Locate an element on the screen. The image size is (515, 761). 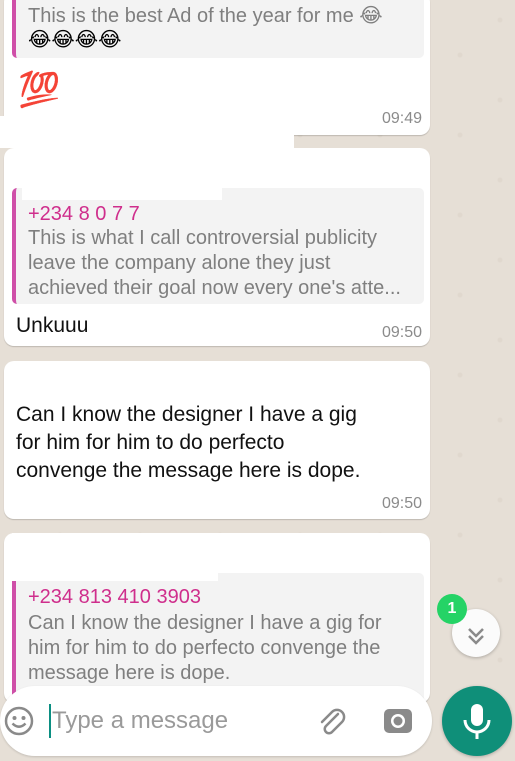
voice-record-button is located at coordinates (477, 721).